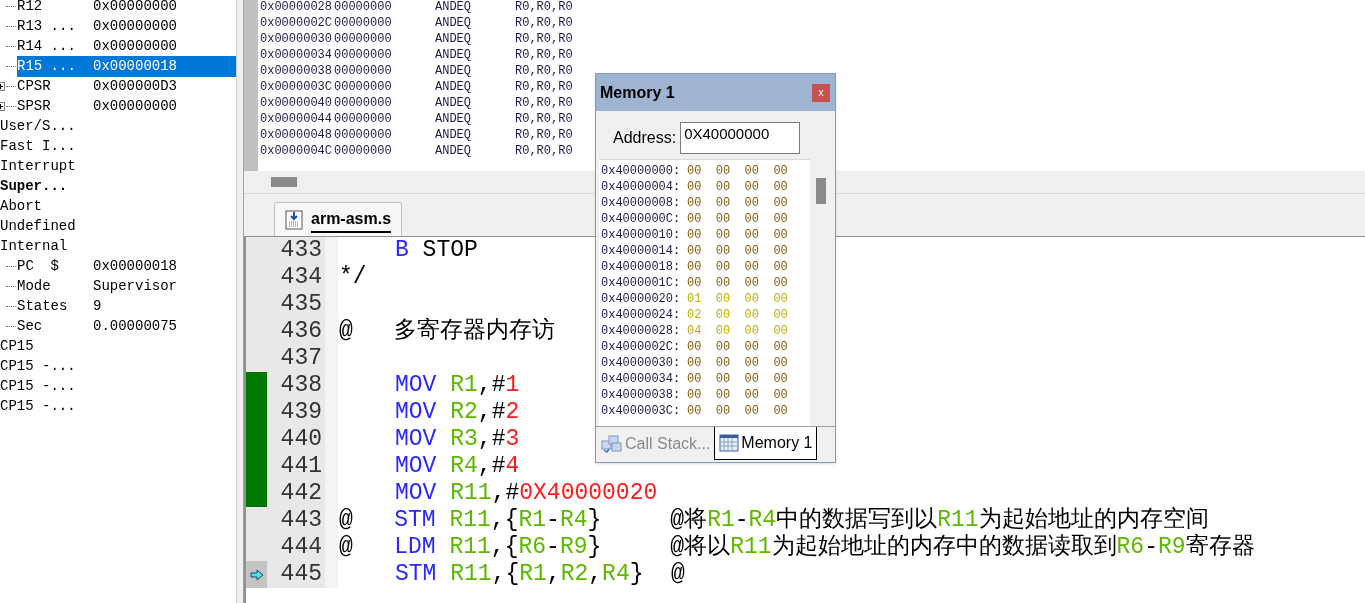 Image resolution: width=1365 pixels, height=603 pixels. What do you see at coordinates (303, 358) in the screenshot?
I see `line-number: 437` at bounding box center [303, 358].